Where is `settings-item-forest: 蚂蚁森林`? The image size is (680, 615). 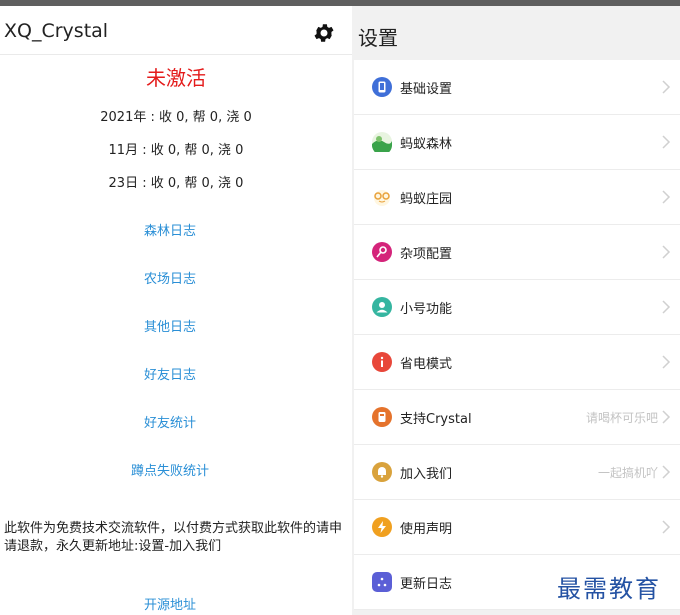 settings-item-forest: 蚂蚁森林 is located at coordinates (517, 142).